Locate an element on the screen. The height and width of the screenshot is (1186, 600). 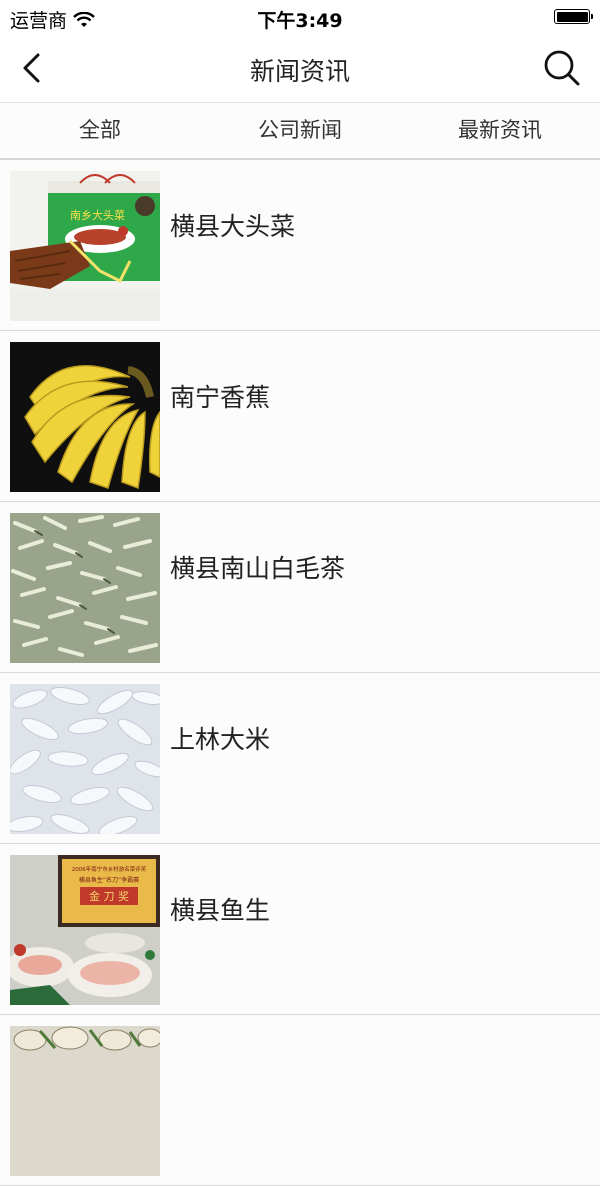
list-item: 南宁香蕉 is located at coordinates (300, 416).